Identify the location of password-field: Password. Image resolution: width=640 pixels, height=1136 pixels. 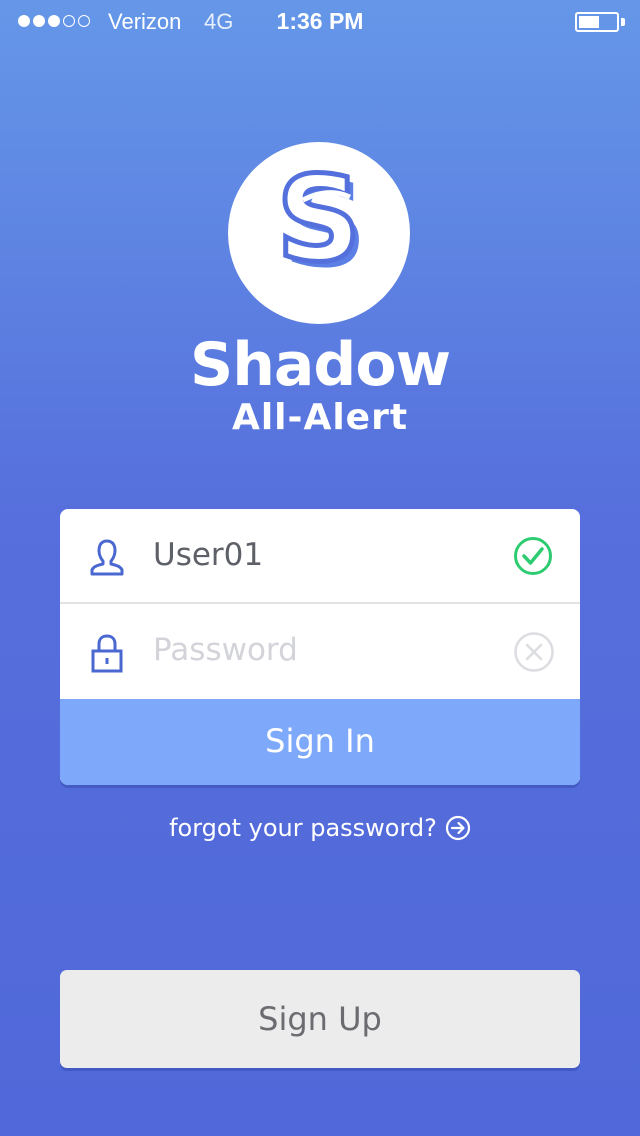
(320, 650).